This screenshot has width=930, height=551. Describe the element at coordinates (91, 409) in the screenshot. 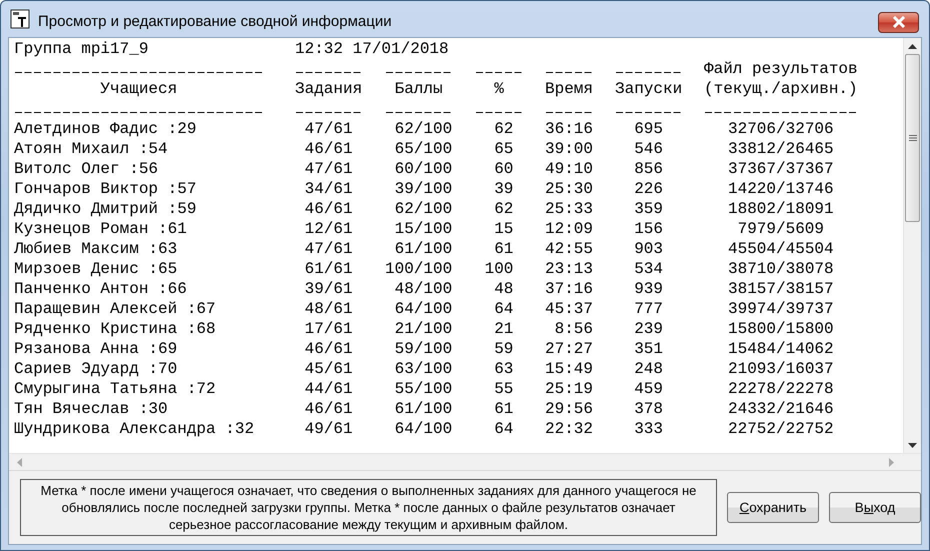

I see `table-cell: Тян Вячеслав :30` at that location.